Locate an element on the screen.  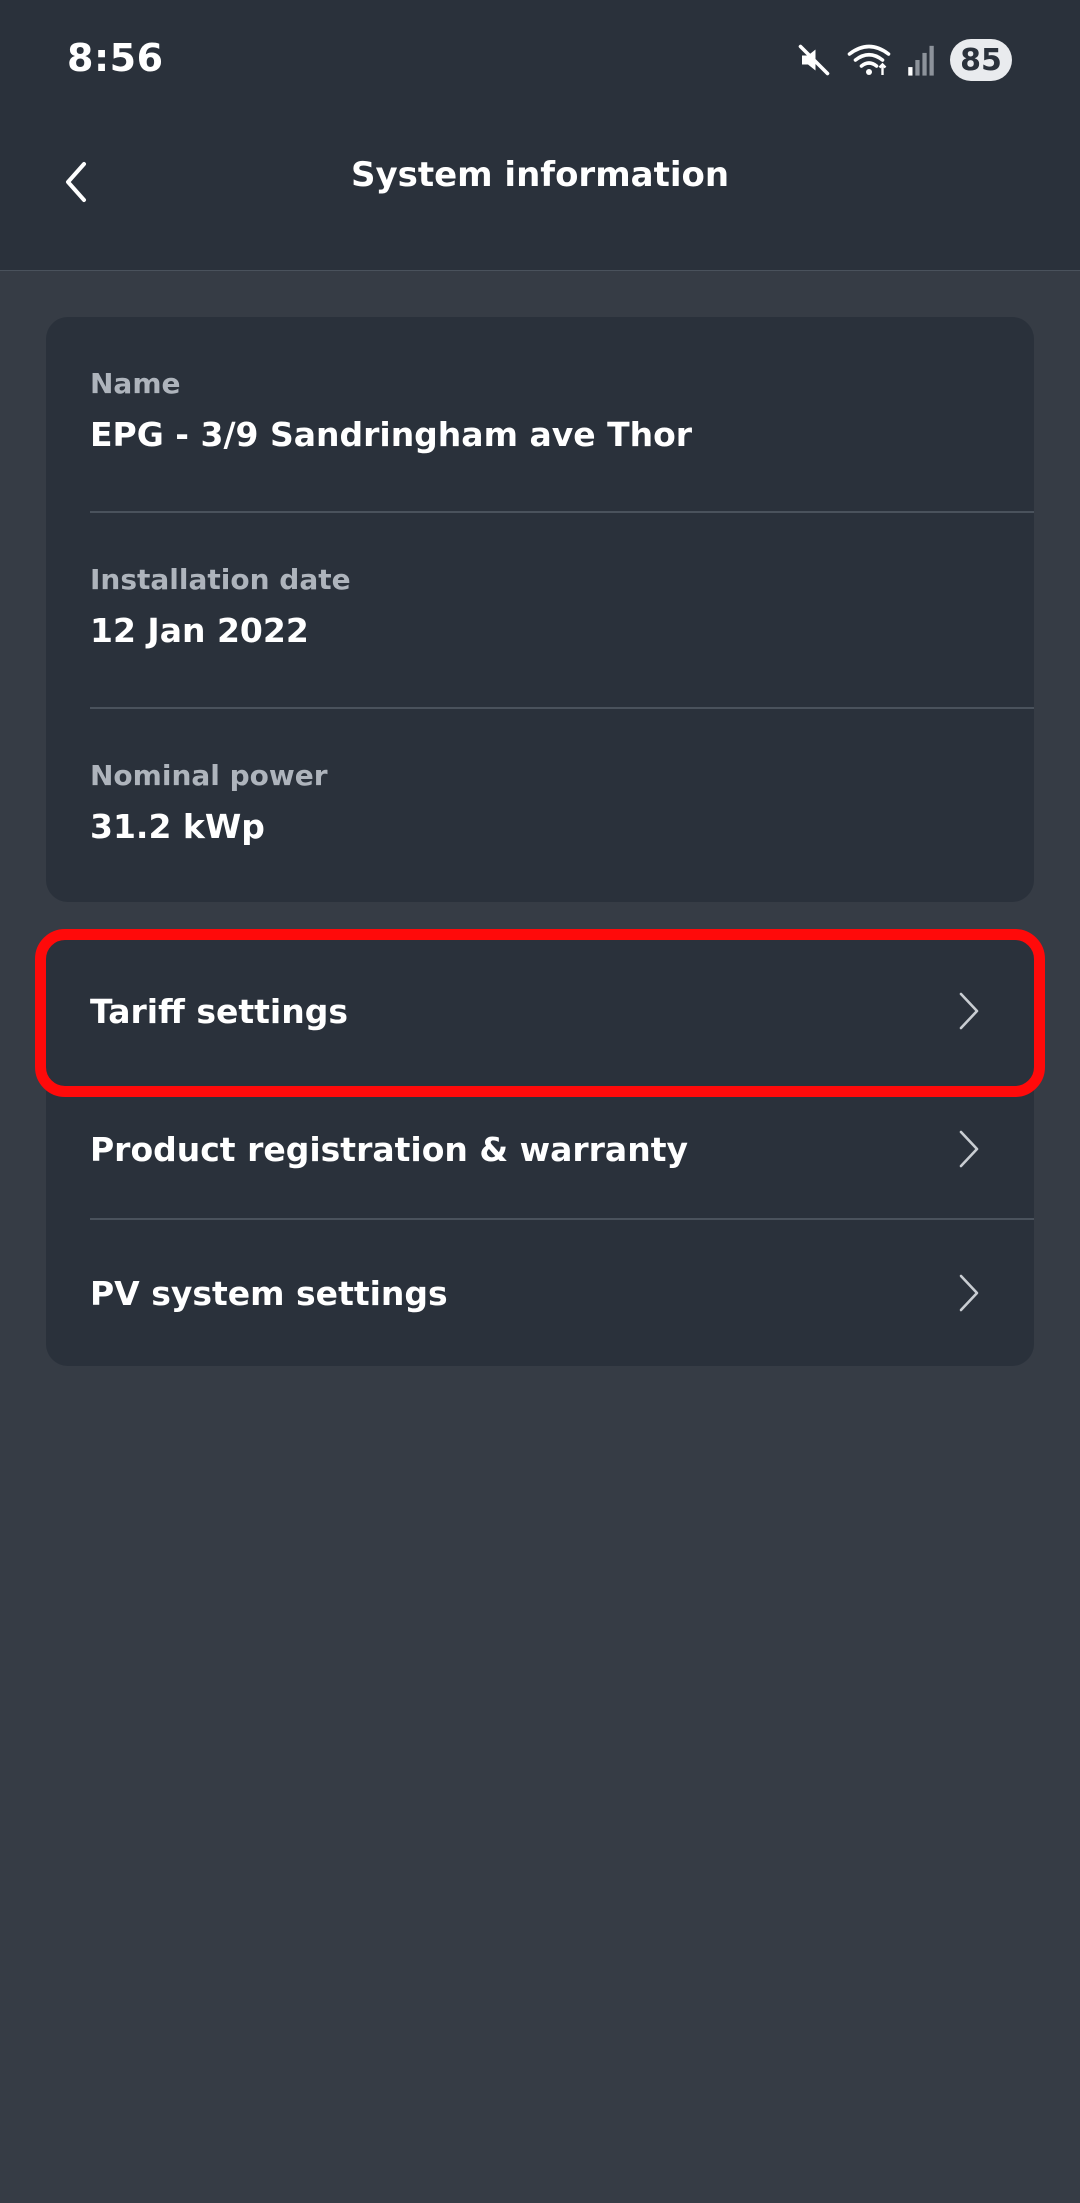
status-time: 8:56 is located at coordinates (115, 58).